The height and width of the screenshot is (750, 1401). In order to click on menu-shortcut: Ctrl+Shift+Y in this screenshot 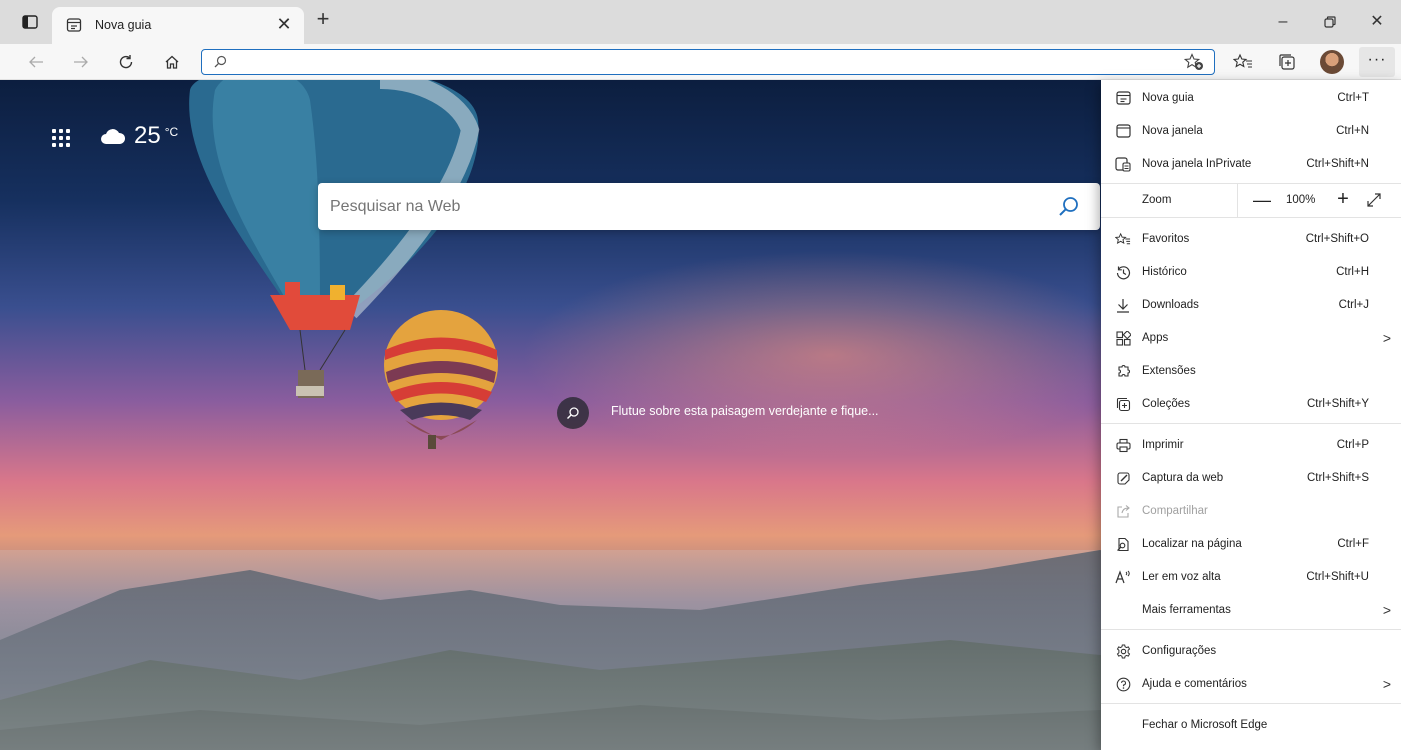, I will do `click(1338, 404)`.